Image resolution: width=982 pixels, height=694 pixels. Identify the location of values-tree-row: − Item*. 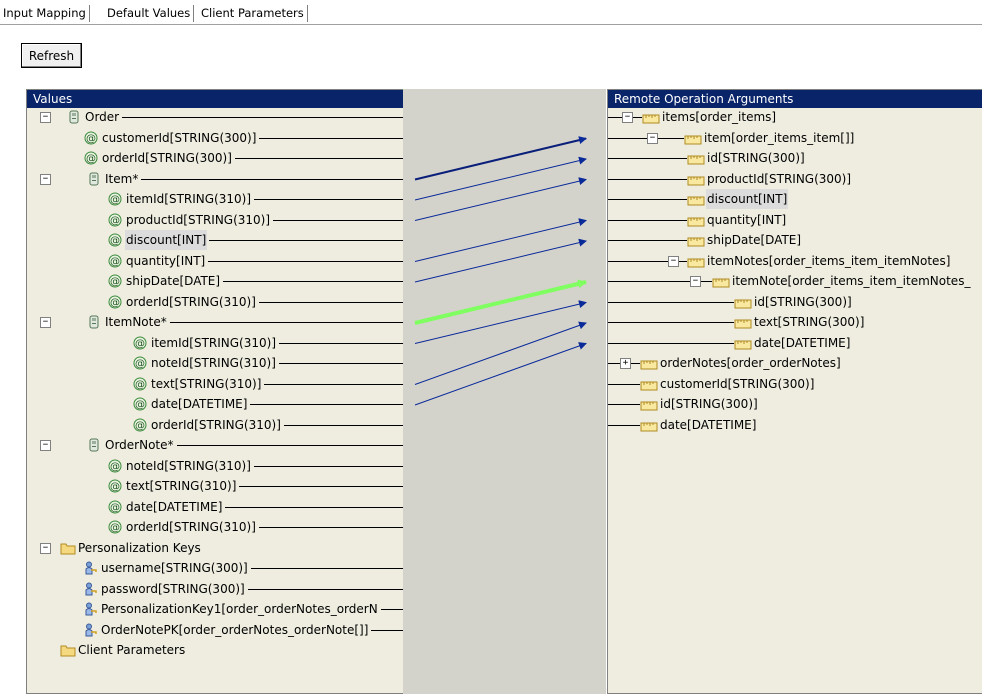
(215, 179).